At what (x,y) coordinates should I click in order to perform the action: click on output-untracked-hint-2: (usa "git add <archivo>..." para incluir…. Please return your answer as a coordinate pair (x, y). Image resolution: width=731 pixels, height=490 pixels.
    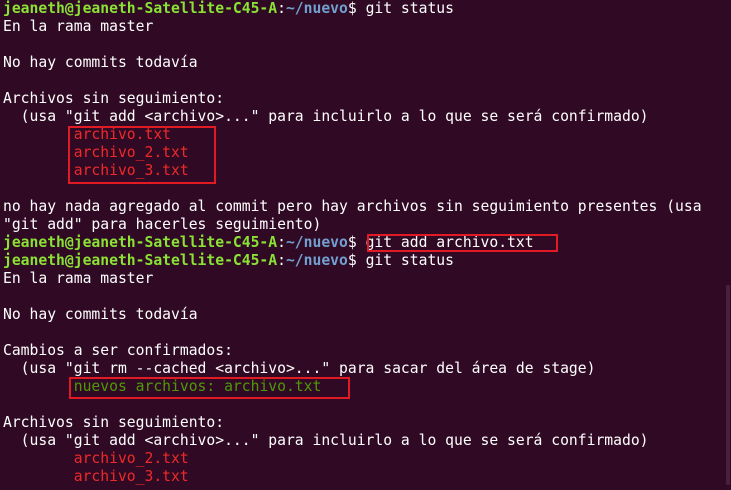
    Looking at the image, I should click on (326, 440).